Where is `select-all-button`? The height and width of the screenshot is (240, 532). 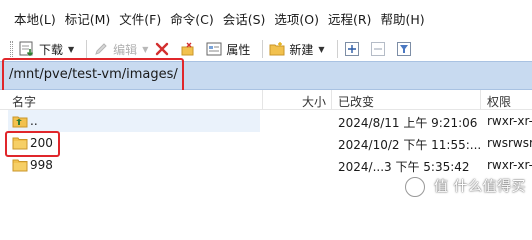 select-all-button is located at coordinates (354, 49).